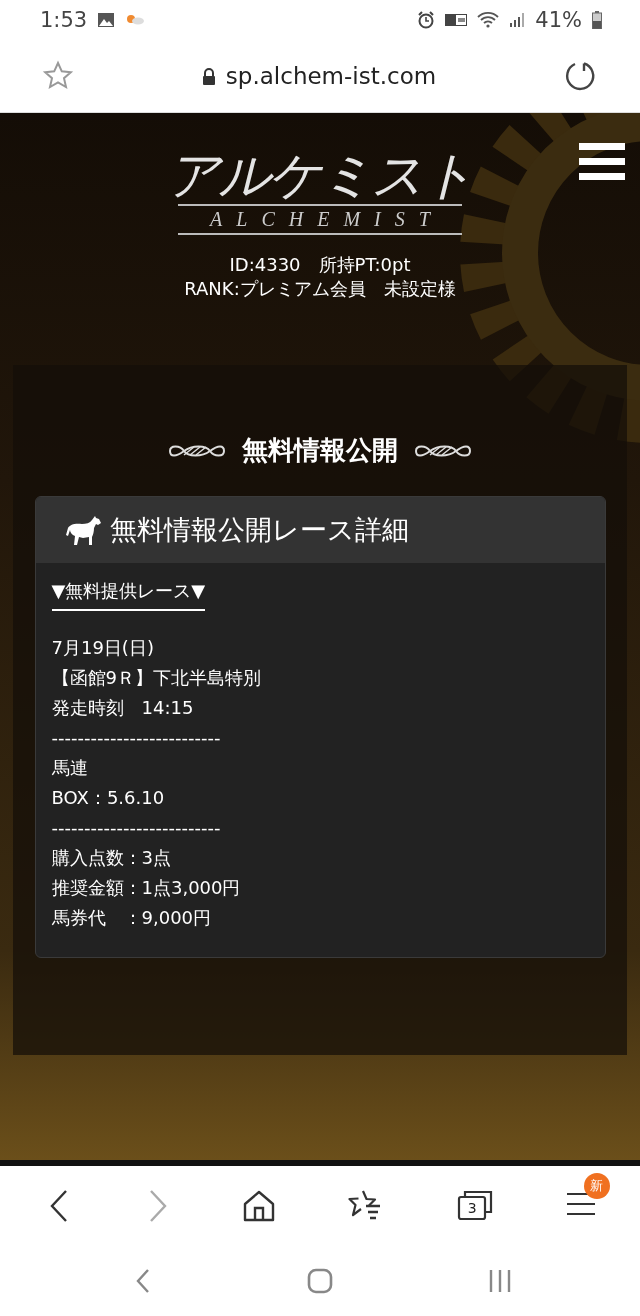 This screenshot has width=640, height=1316. I want to click on user-info: ID:4330 所持PT:0pt, so click(320, 265).